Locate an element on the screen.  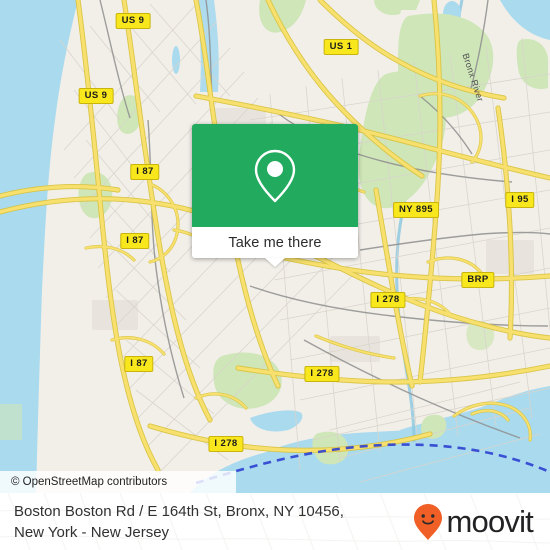
map-shield: I 95 is located at coordinates (520, 200).